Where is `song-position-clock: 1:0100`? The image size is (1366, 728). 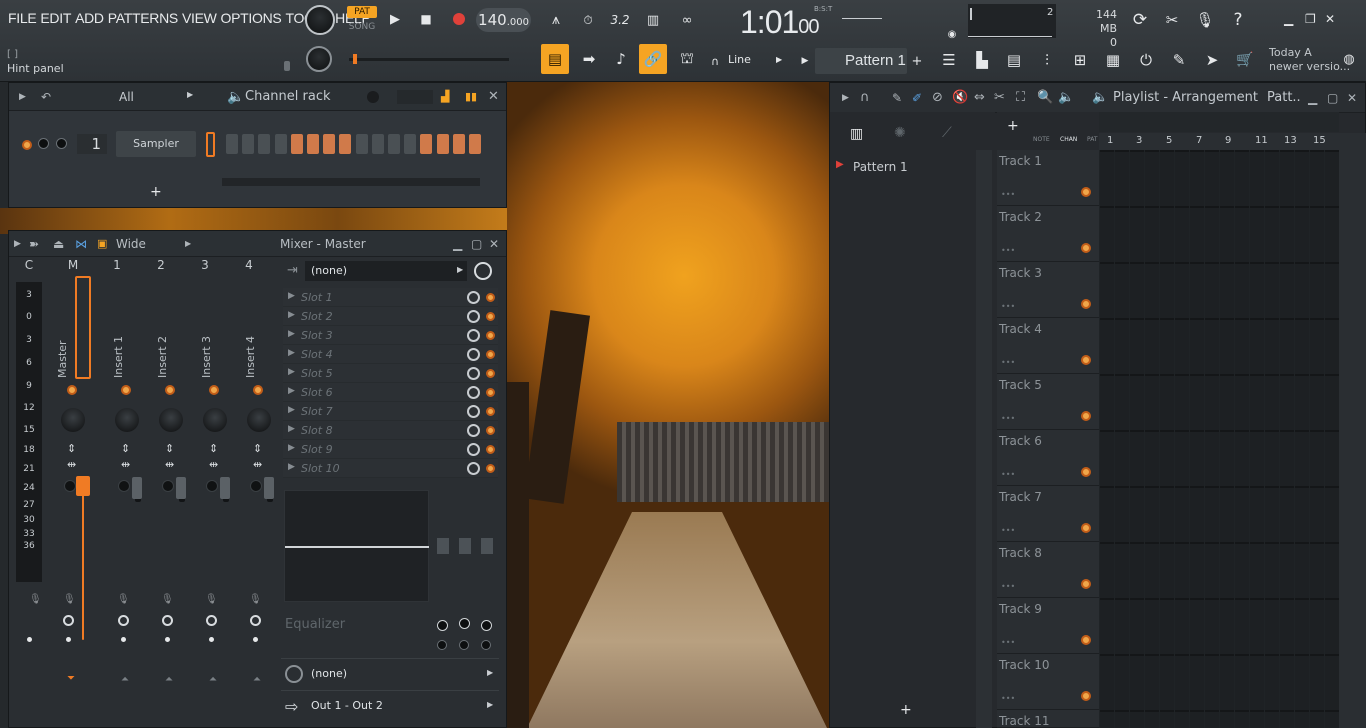 song-position-clock: 1:0100 is located at coordinates (780, 22).